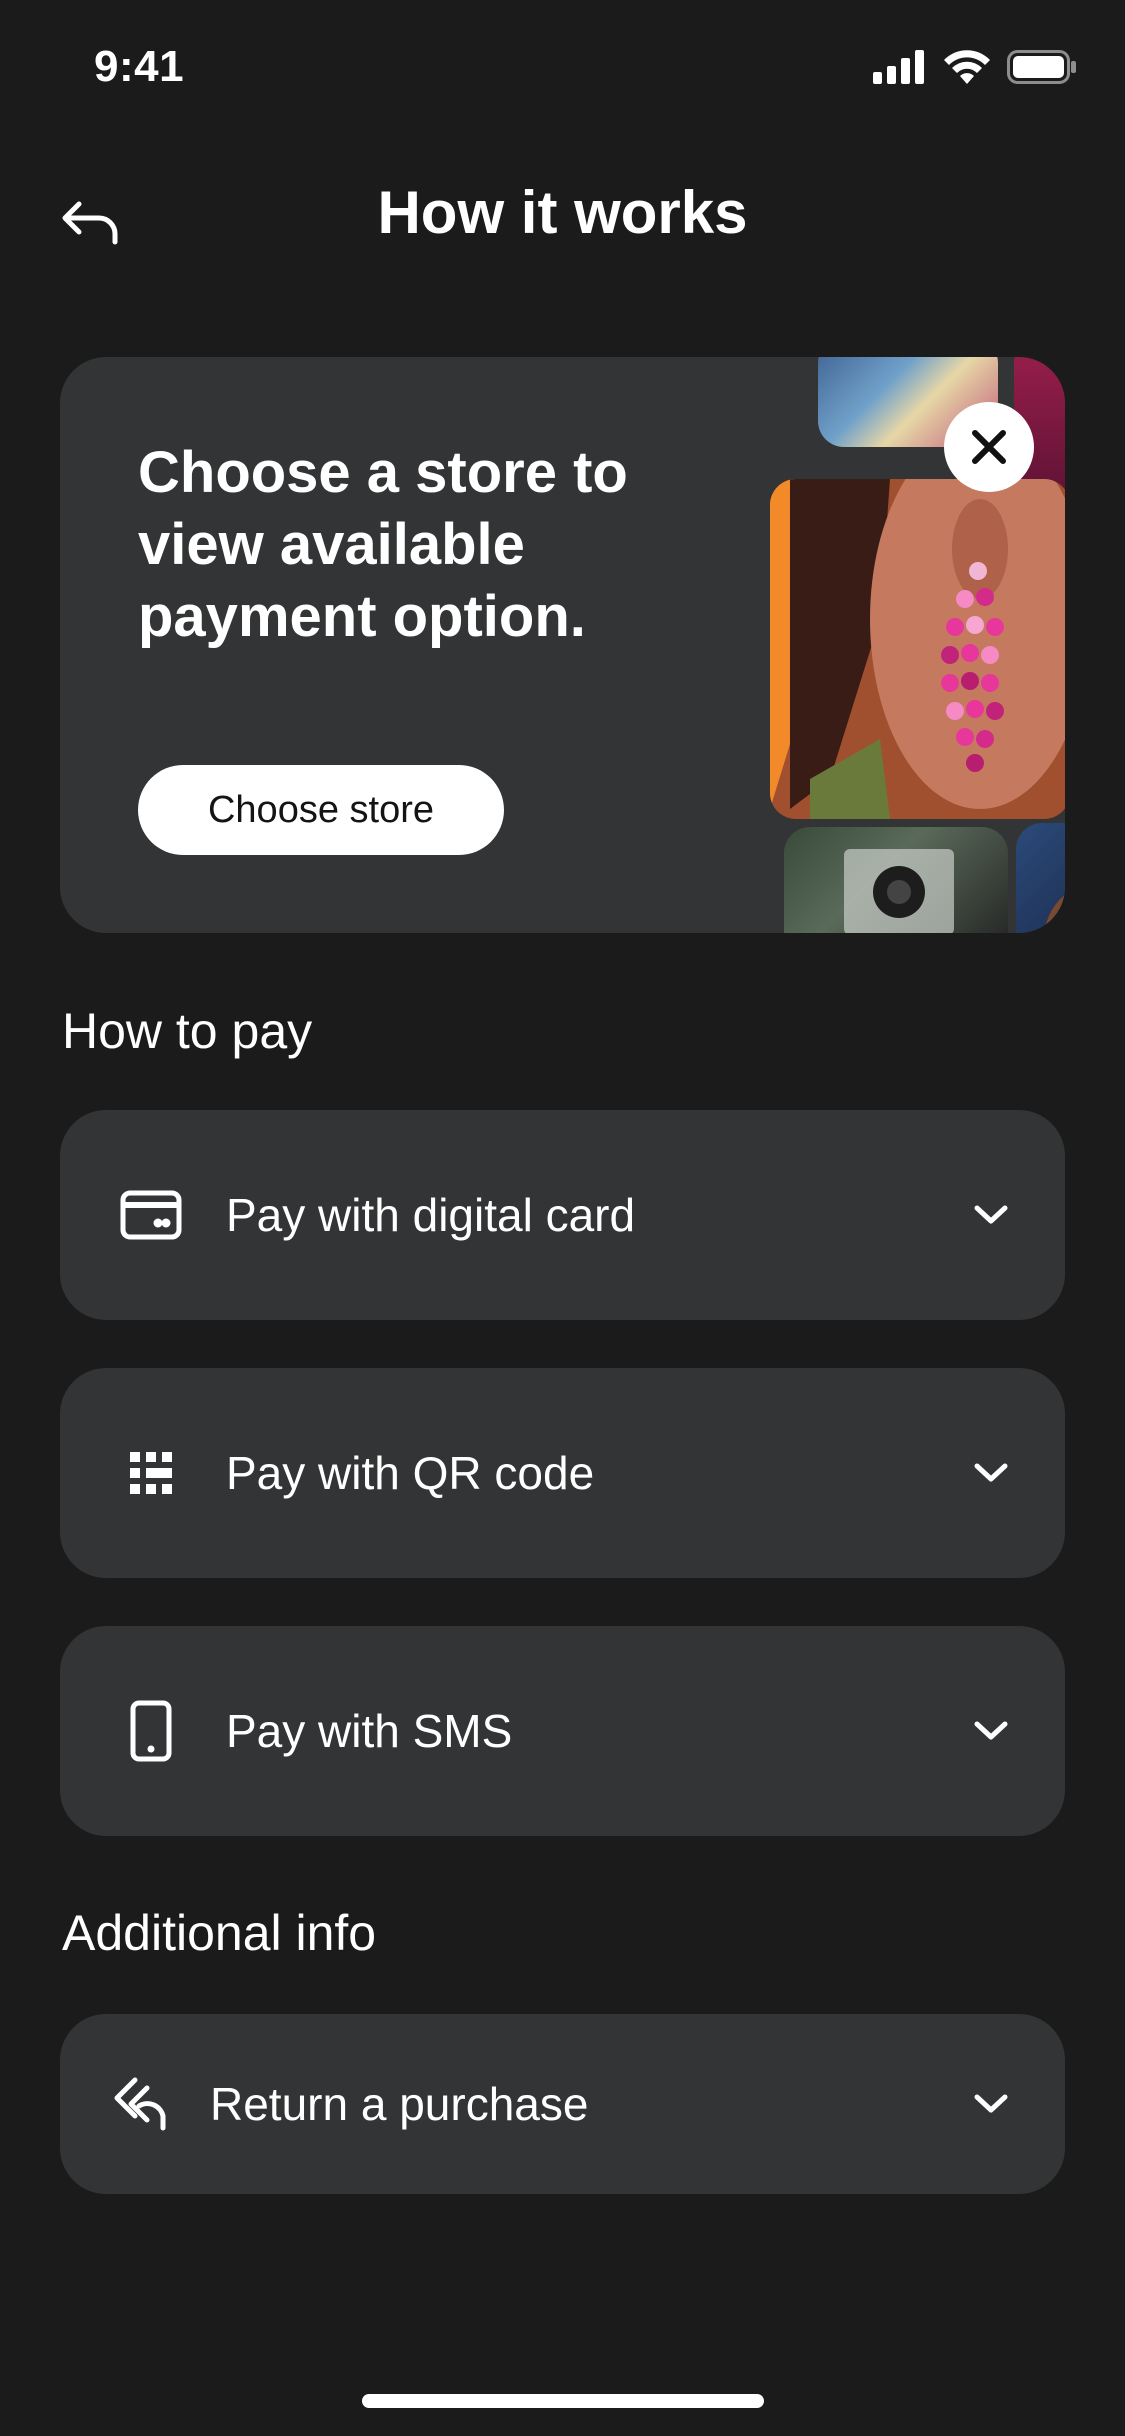  I want to click on page-title: How it works, so click(562, 212).